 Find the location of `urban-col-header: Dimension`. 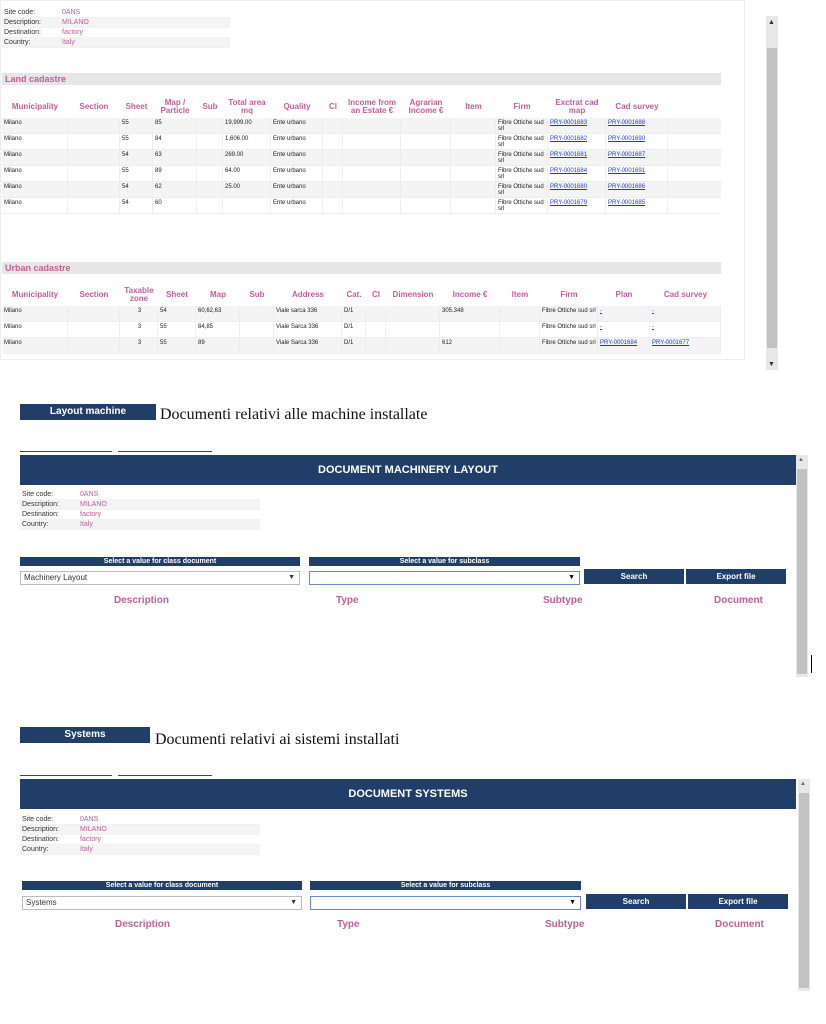

urban-col-header: Dimension is located at coordinates (413, 294).